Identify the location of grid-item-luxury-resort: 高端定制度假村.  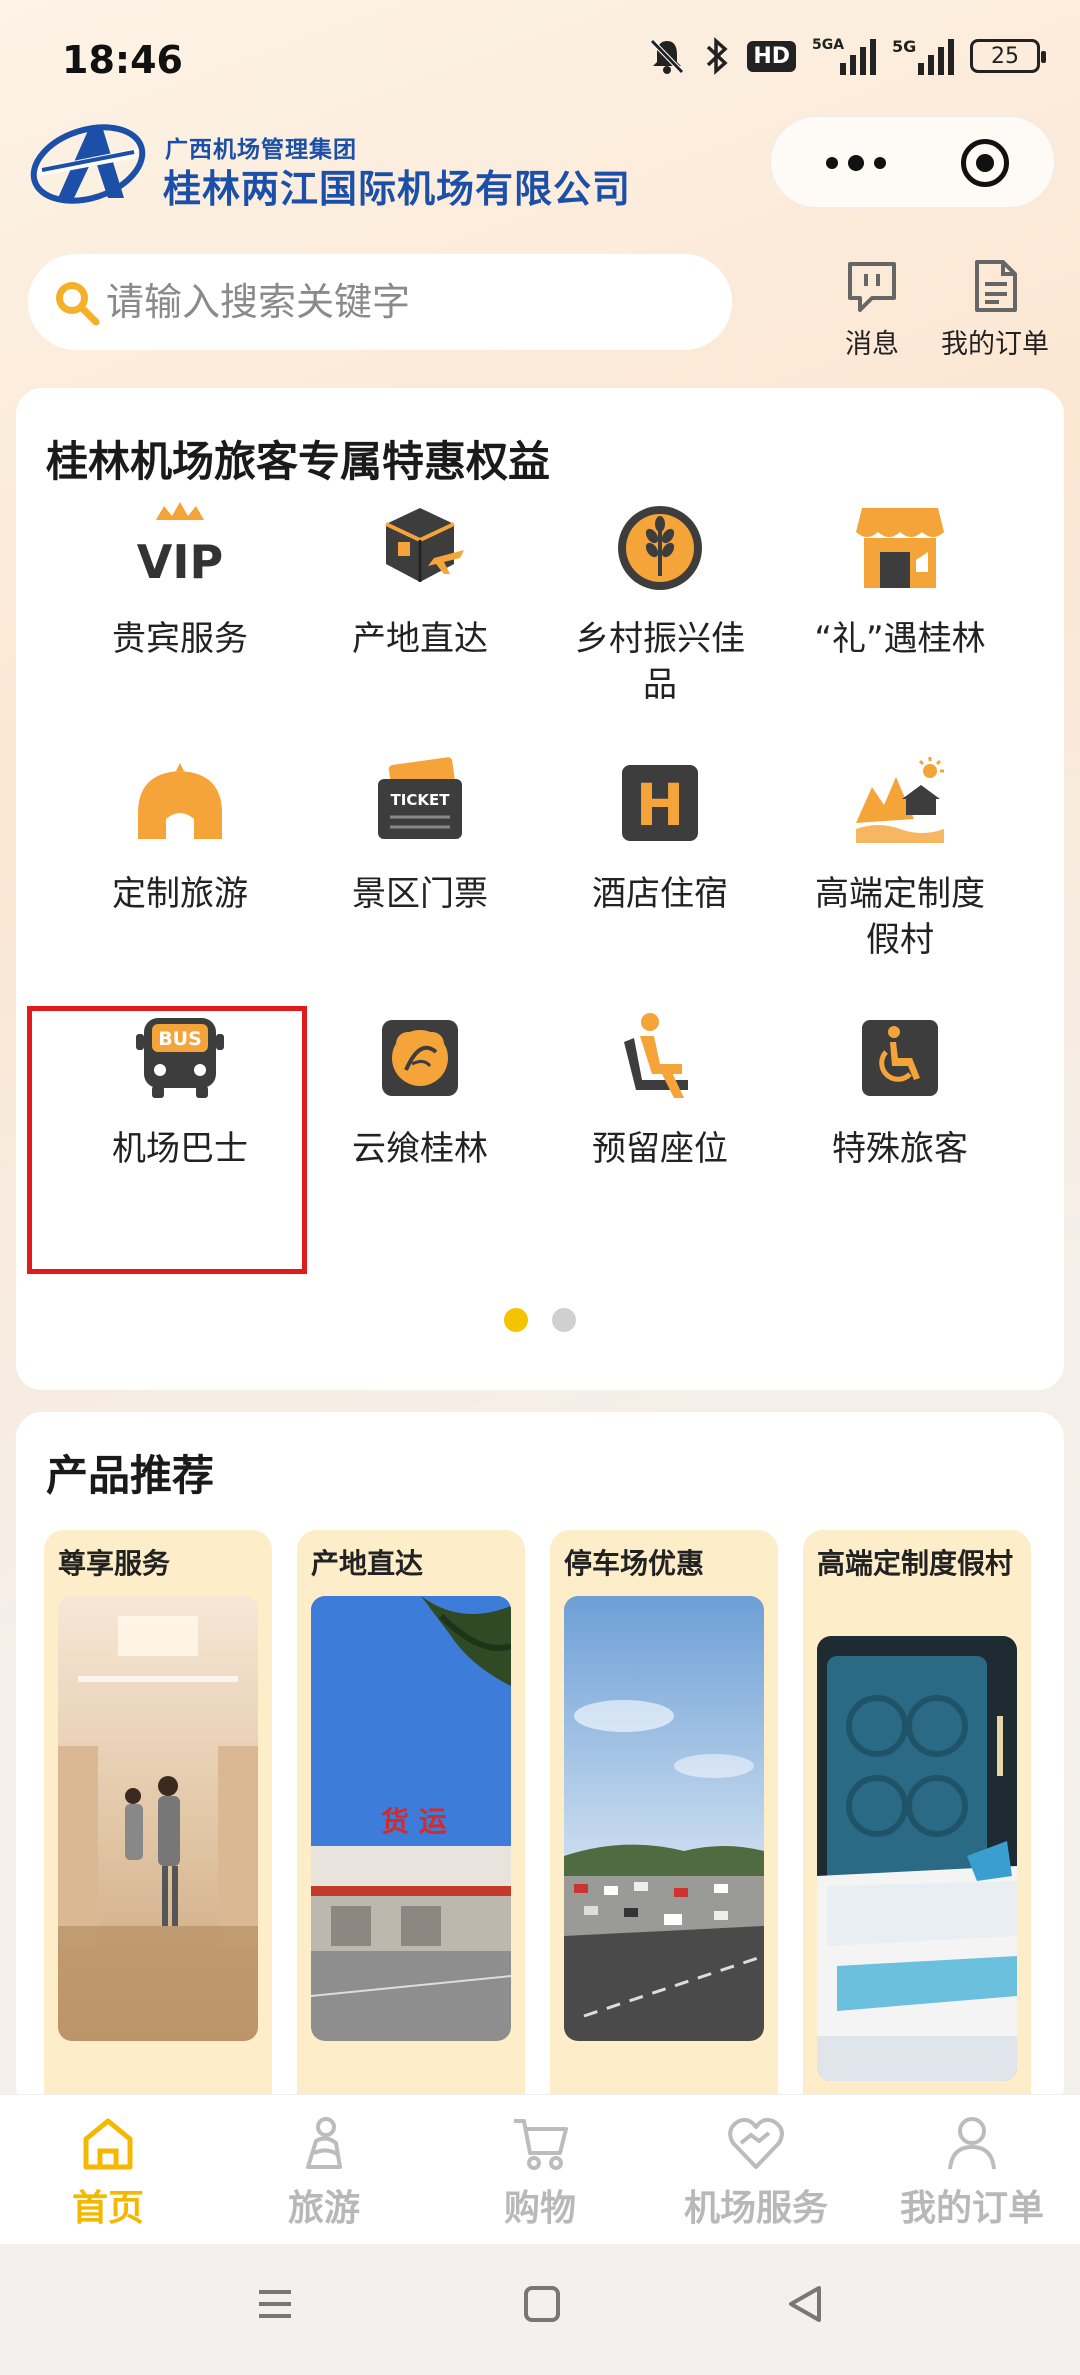
(900, 858).